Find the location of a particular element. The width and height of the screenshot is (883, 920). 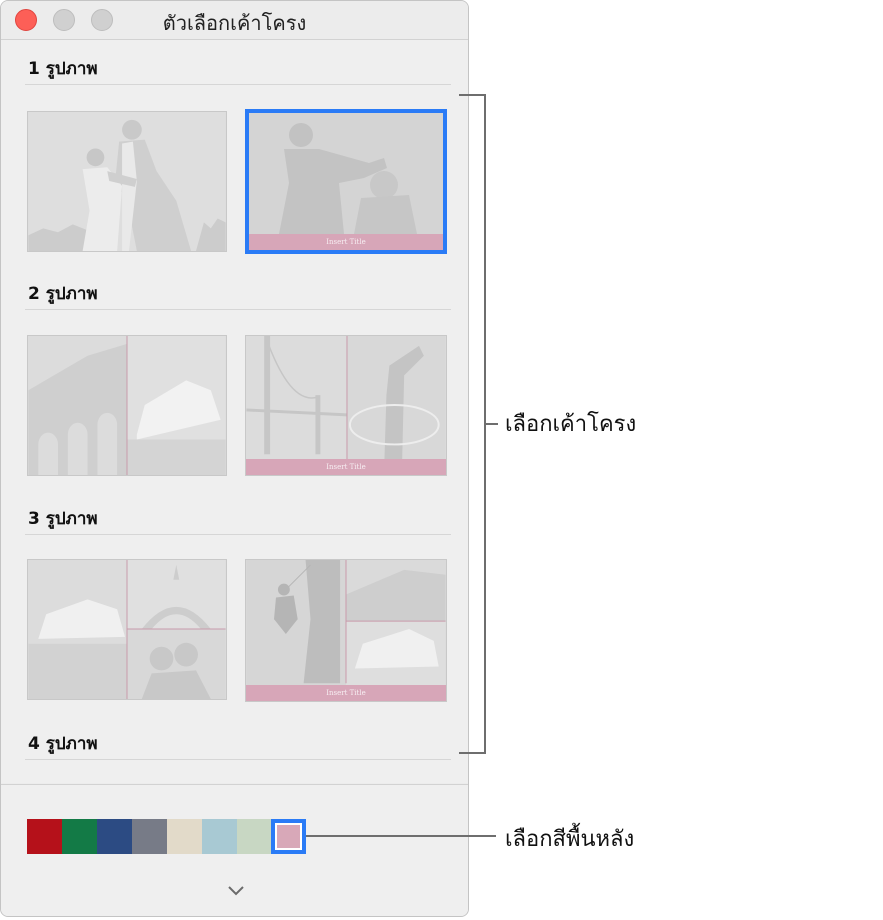

climber-colosseum-cruise-photos is located at coordinates (346, 630).